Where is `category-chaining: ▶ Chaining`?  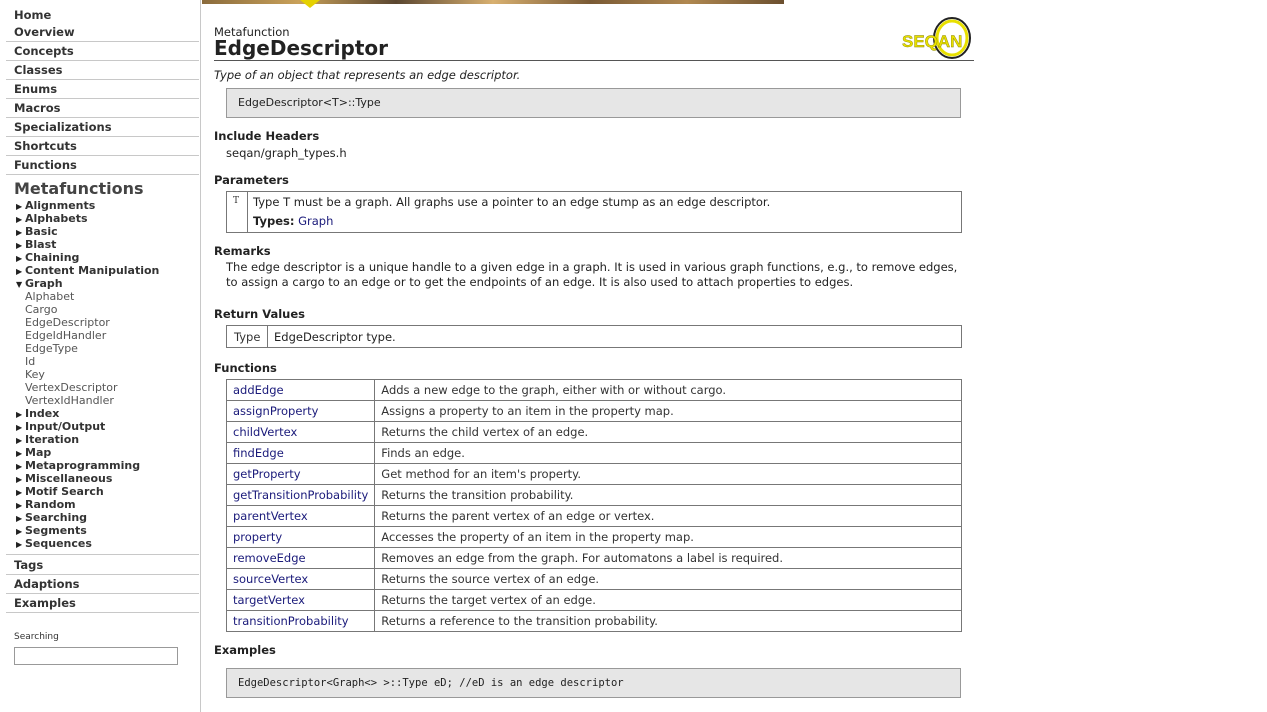 category-chaining: ▶ Chaining is located at coordinates (47, 257).